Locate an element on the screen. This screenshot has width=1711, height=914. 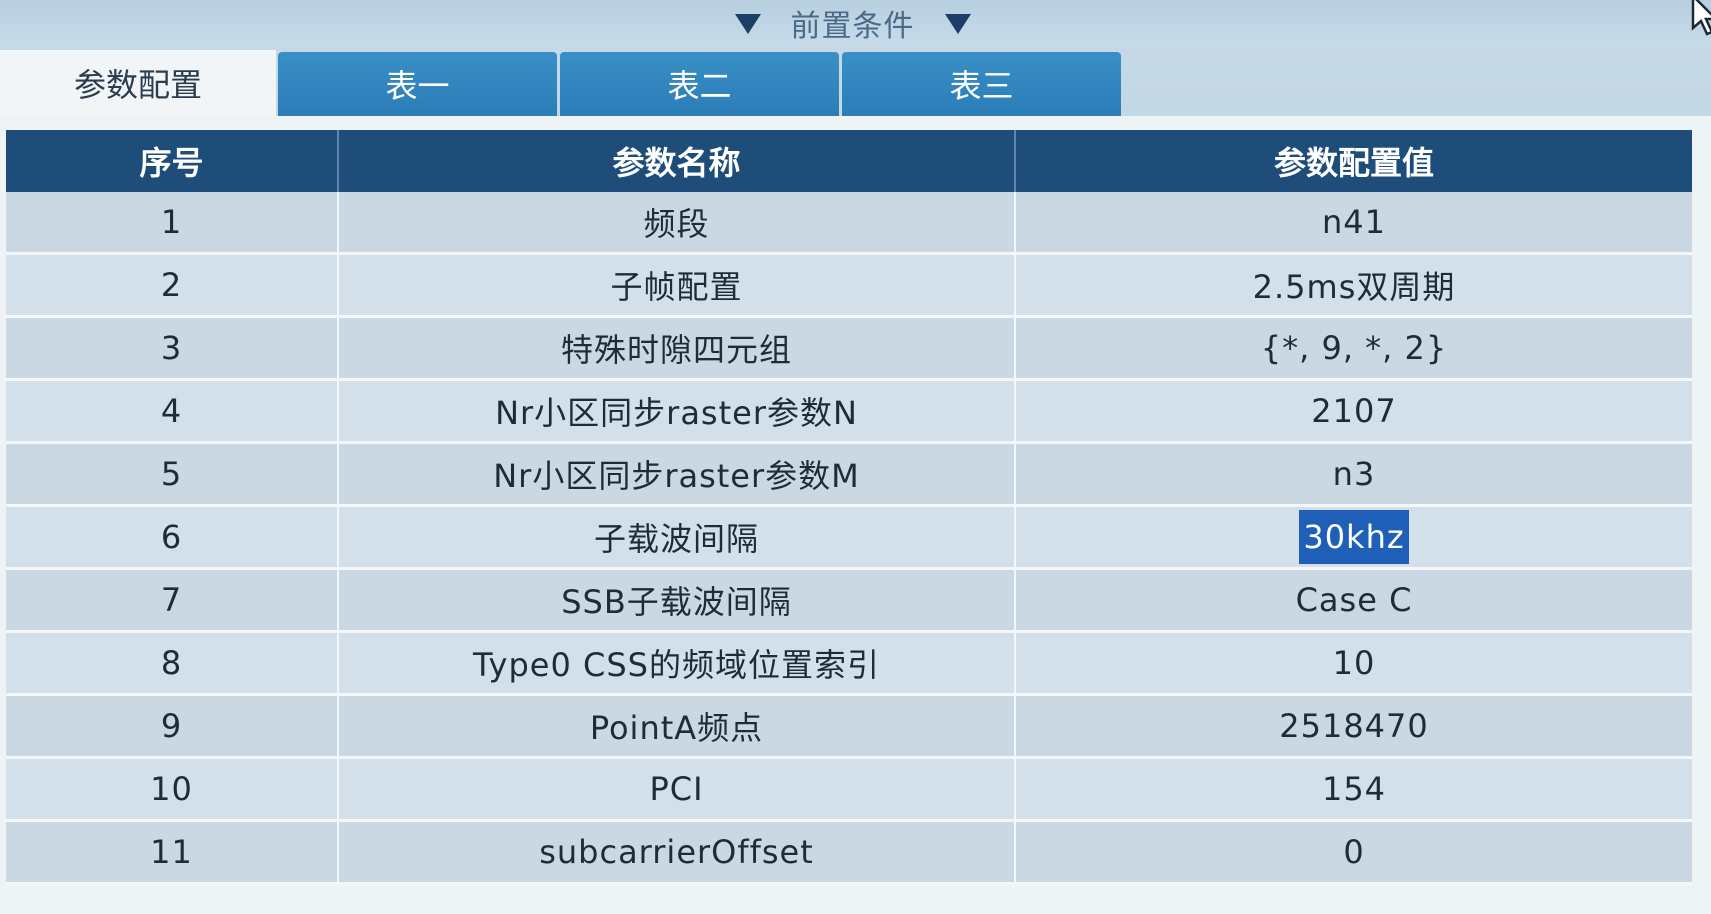
table-row: 10 PCI 154 is located at coordinates (849, 790).